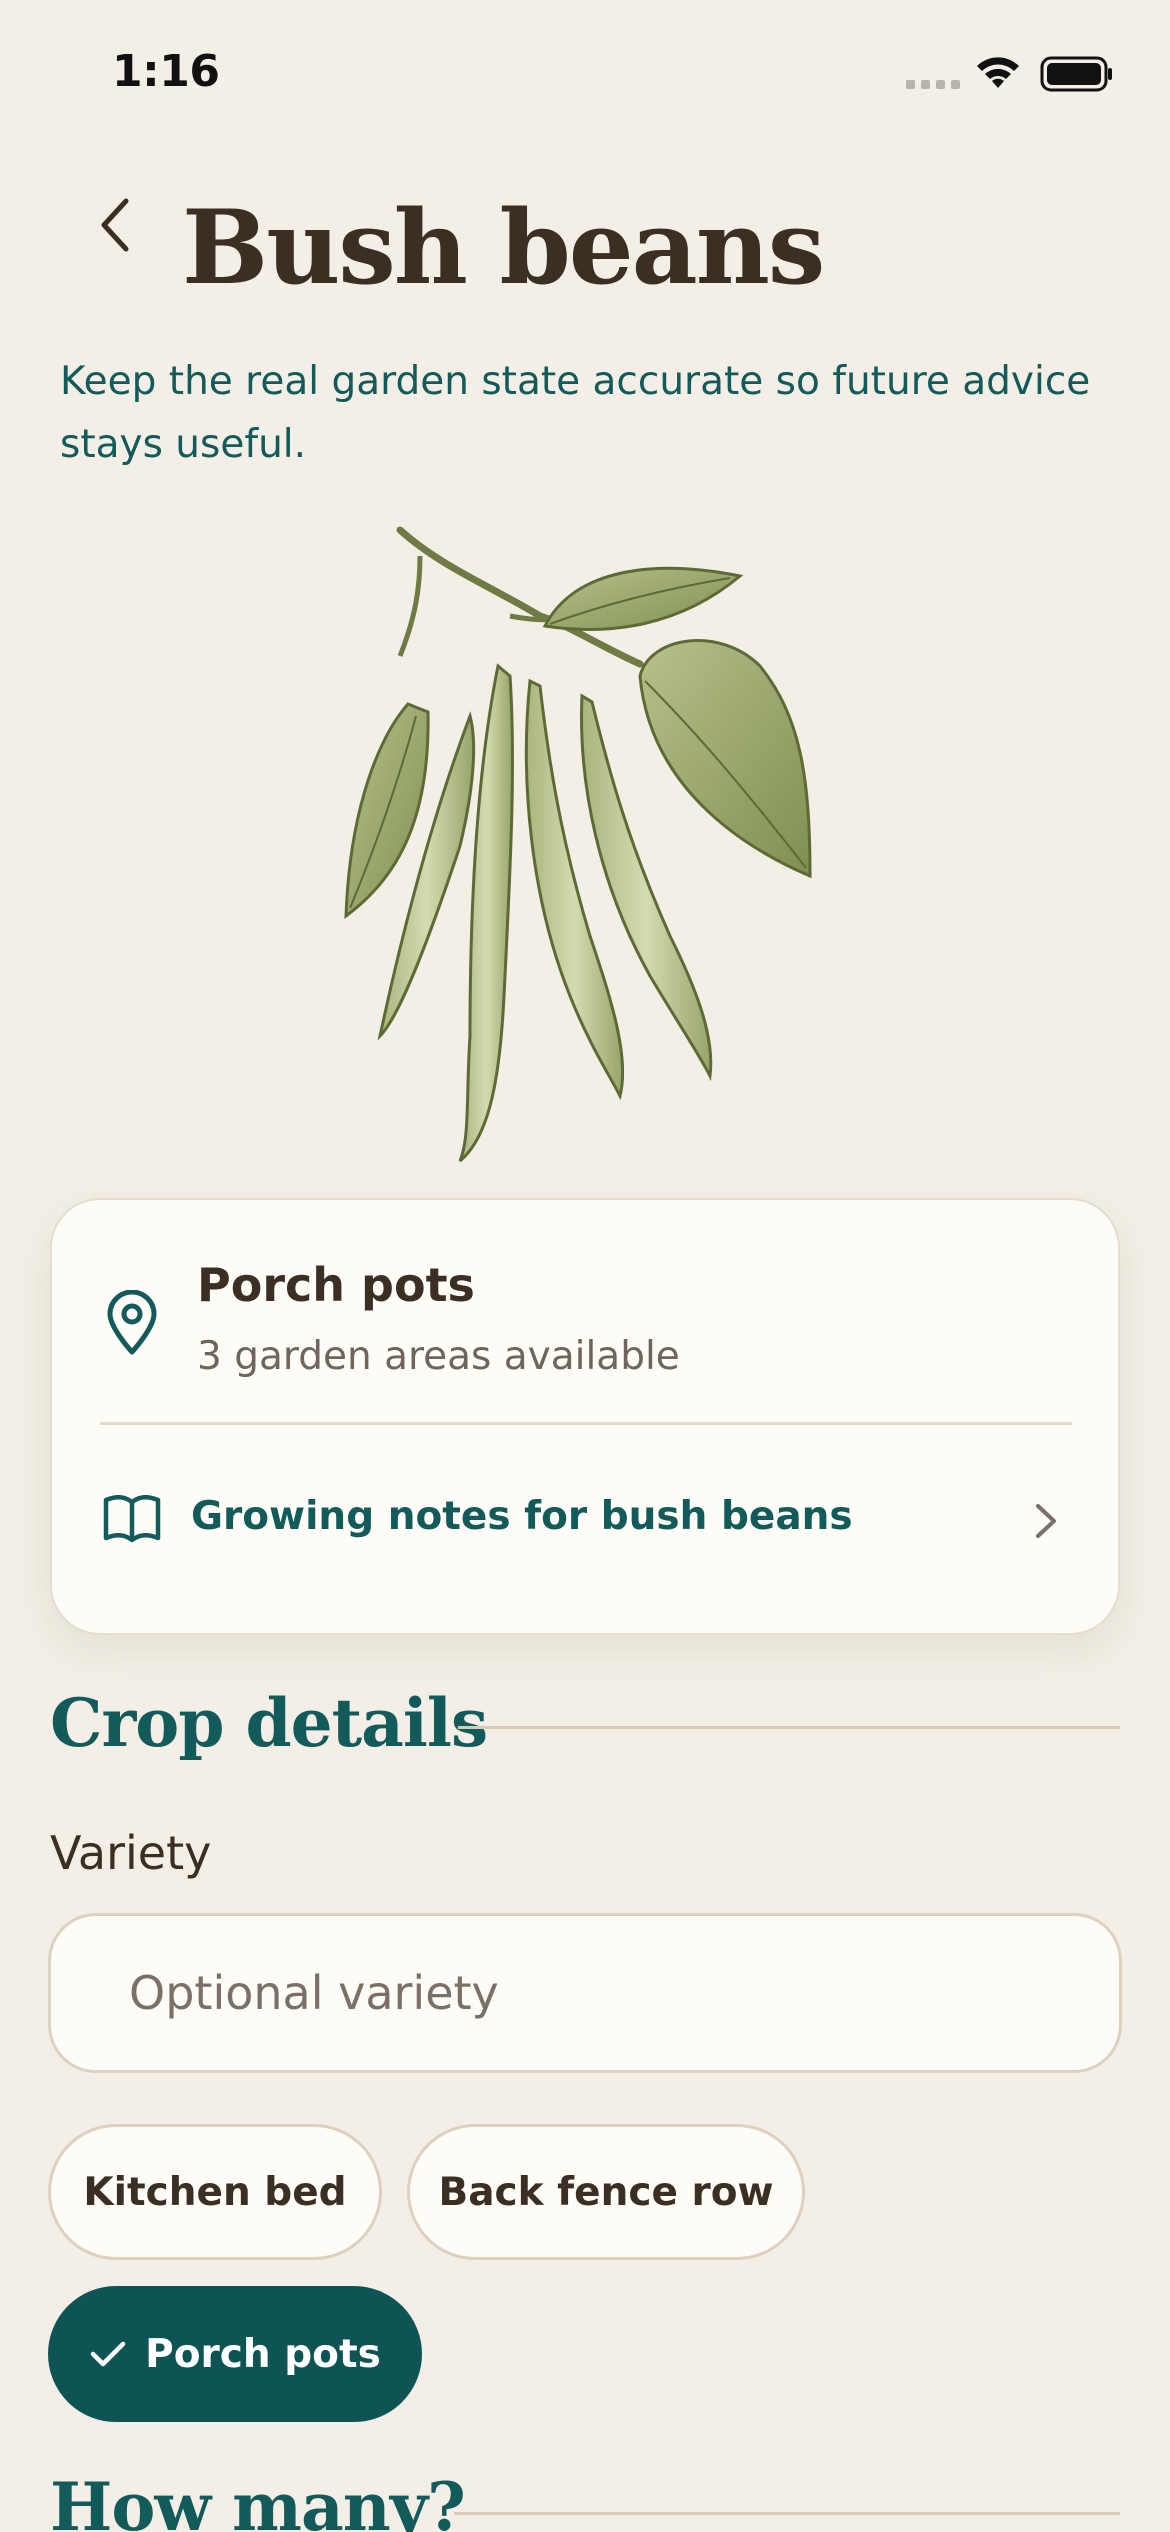  I want to click on chevron-right-icon, so click(1046, 1521).